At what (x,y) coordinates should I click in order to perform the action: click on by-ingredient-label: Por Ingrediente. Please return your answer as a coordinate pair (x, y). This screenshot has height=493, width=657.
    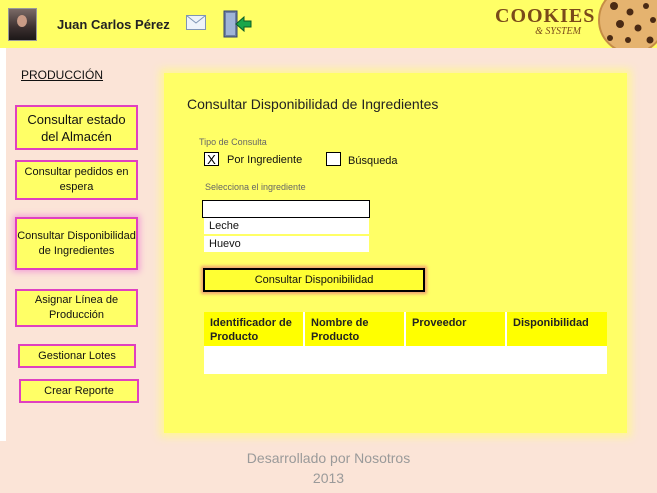
    Looking at the image, I should click on (265, 160).